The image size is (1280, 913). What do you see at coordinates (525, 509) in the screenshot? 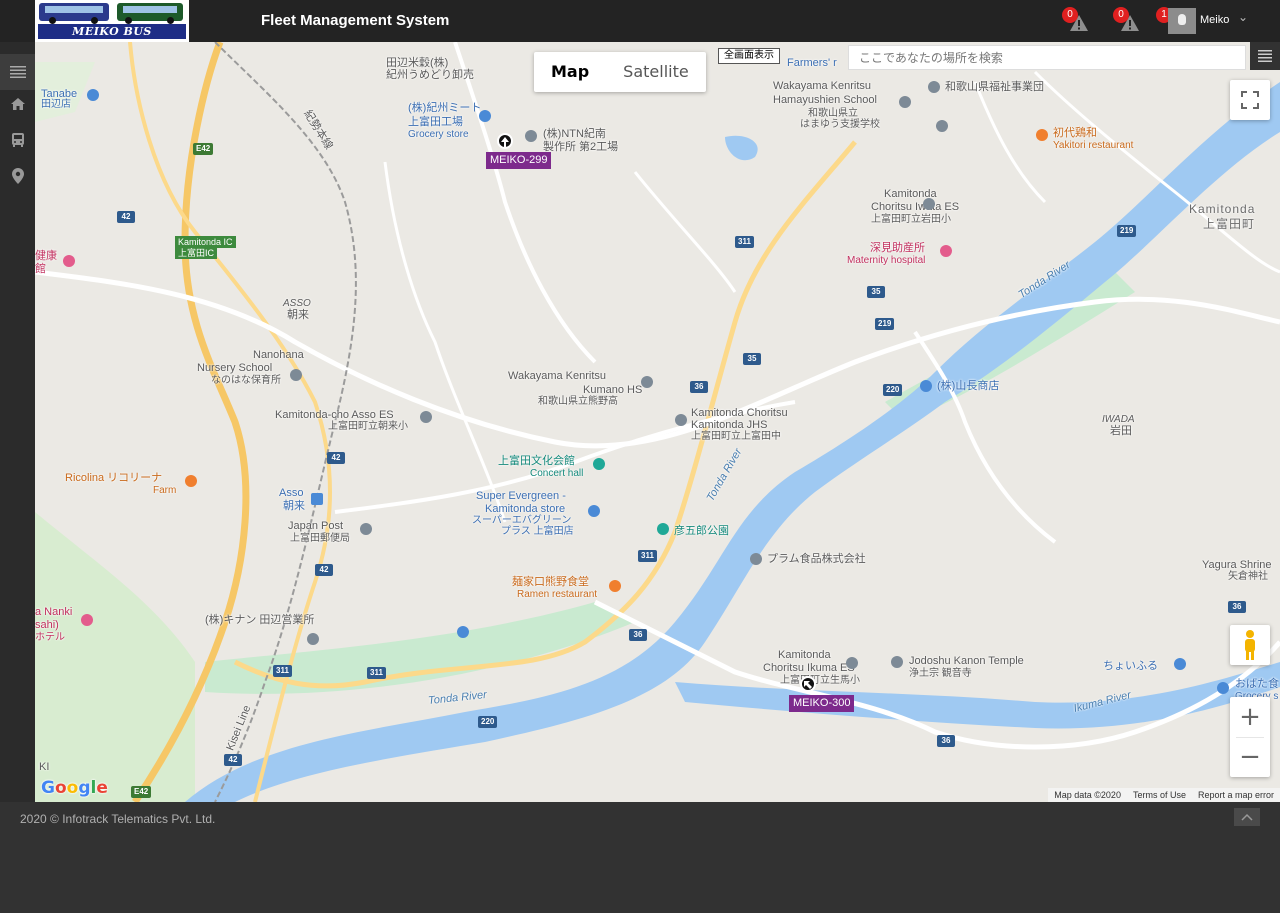
I see `map-label: Kamitonda store` at bounding box center [525, 509].